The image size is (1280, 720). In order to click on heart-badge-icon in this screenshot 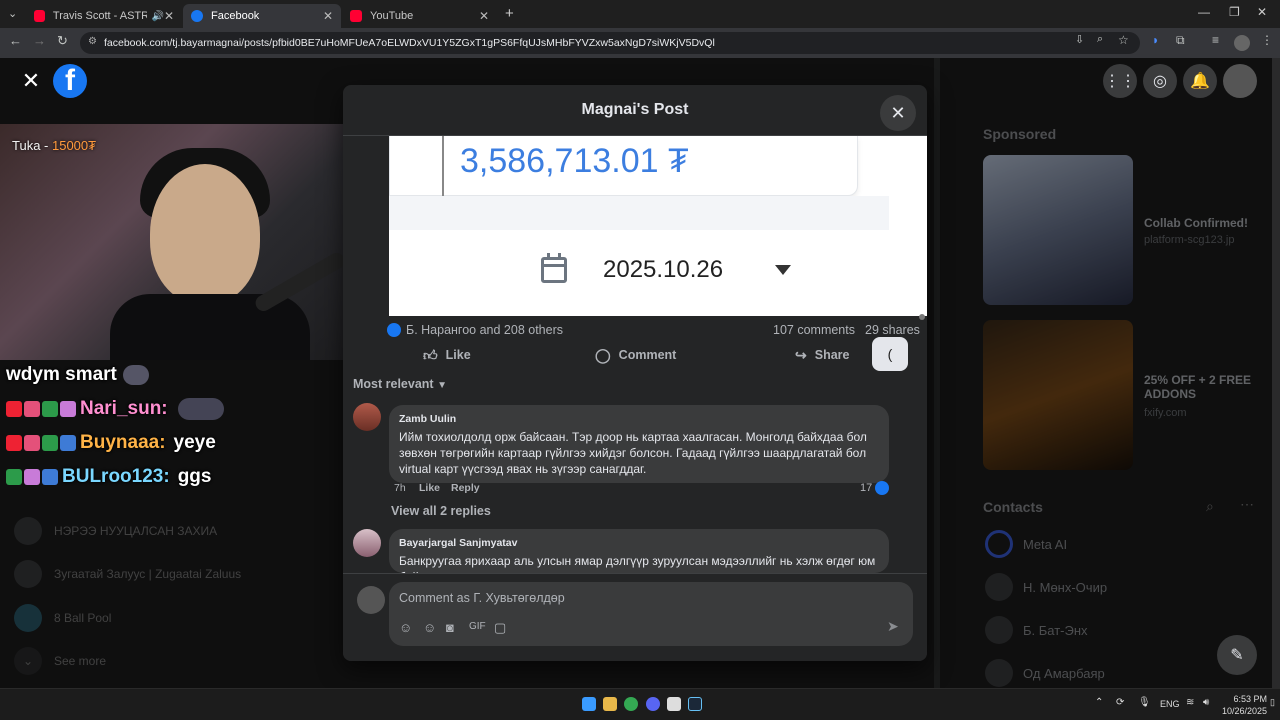, I will do `click(32, 443)`.